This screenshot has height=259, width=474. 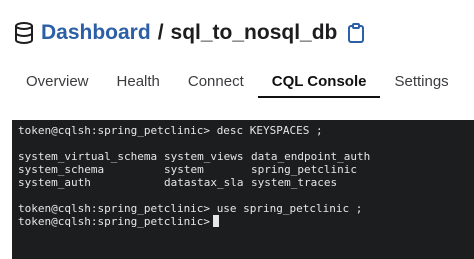 I want to click on keyspace-name: system_schema, so click(x=61, y=169).